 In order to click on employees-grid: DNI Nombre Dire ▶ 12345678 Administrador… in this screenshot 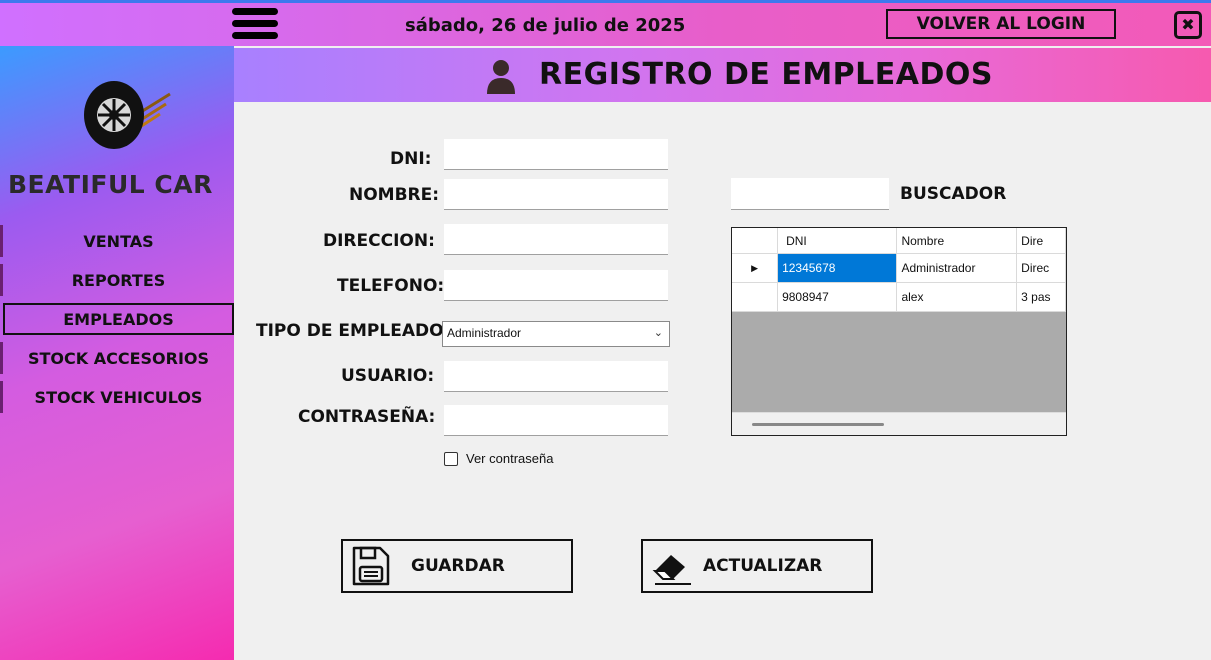, I will do `click(899, 331)`.